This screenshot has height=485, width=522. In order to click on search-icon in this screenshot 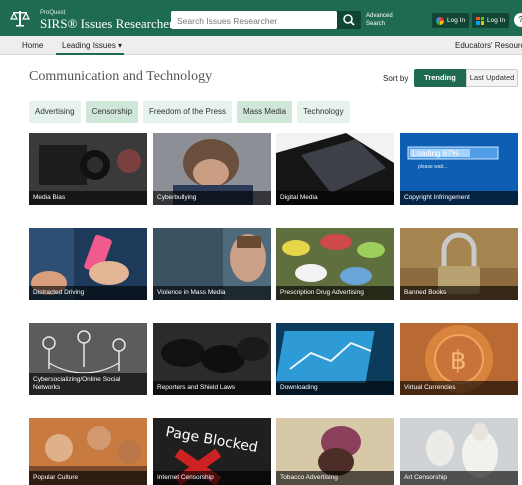, I will do `click(349, 20)`.